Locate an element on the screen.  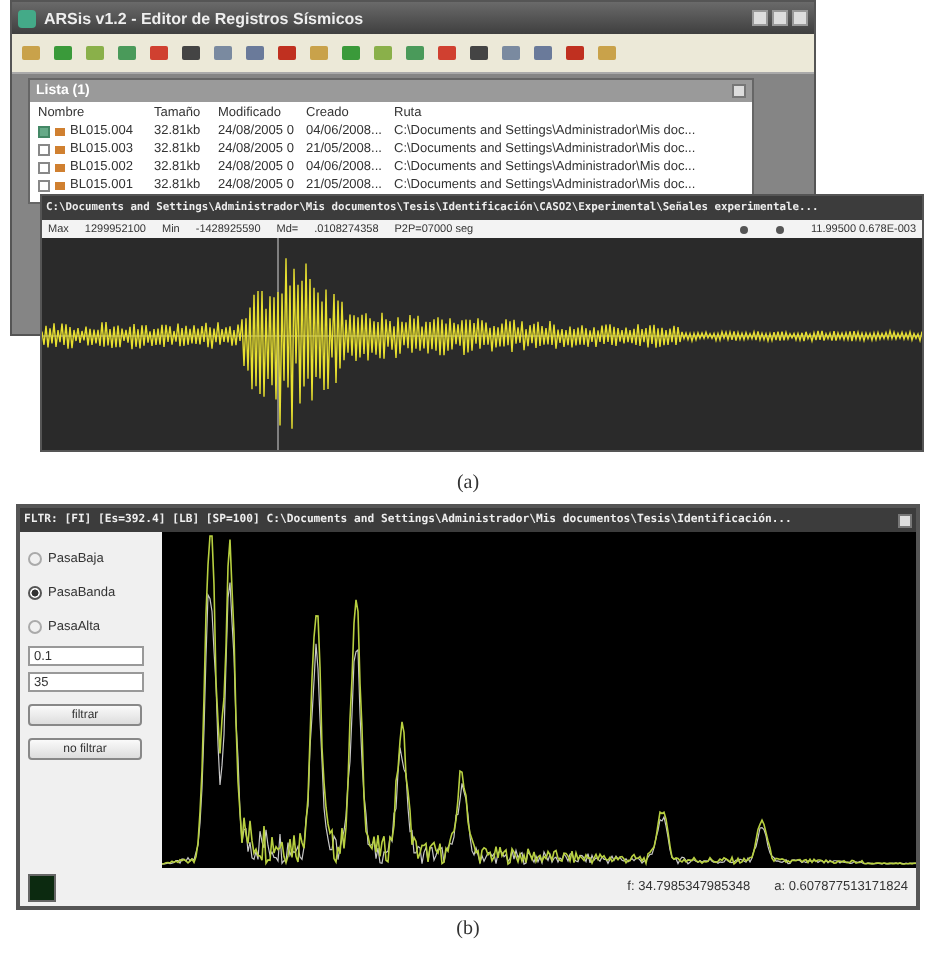
window-title: ARSis v1.2 - Editor de Registros Sísmicos is located at coordinates (205, 18).